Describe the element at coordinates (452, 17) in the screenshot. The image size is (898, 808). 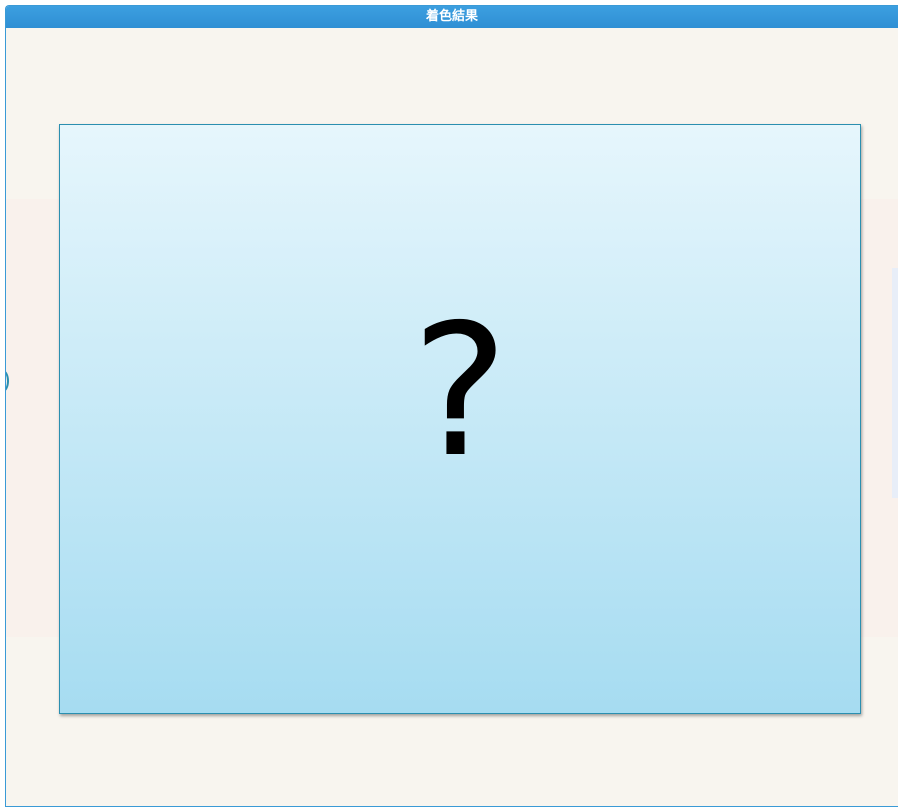
I see `window-title: 着色結果` at that location.